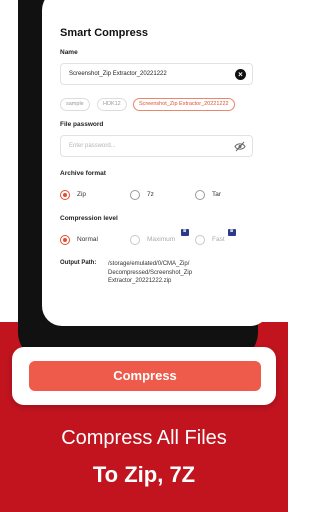 Image resolution: width=320 pixels, height=512 pixels. I want to click on format-option-tar: Tar, so click(216, 194).